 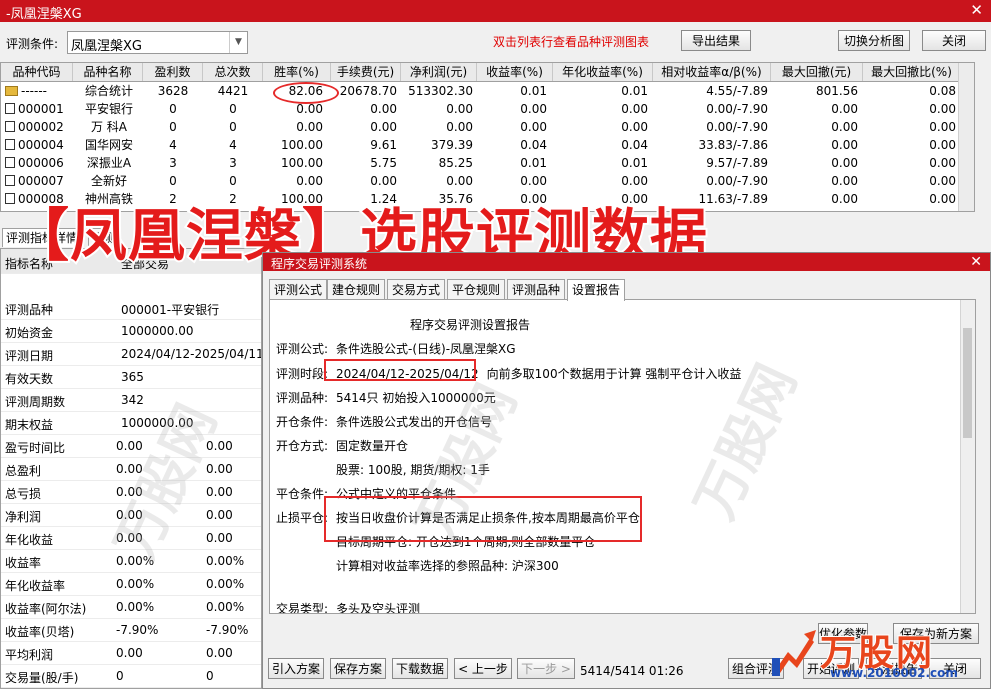 What do you see at coordinates (877, 653) in the screenshot?
I see `brand-logo: 万股网 www.2016002.com` at bounding box center [877, 653].